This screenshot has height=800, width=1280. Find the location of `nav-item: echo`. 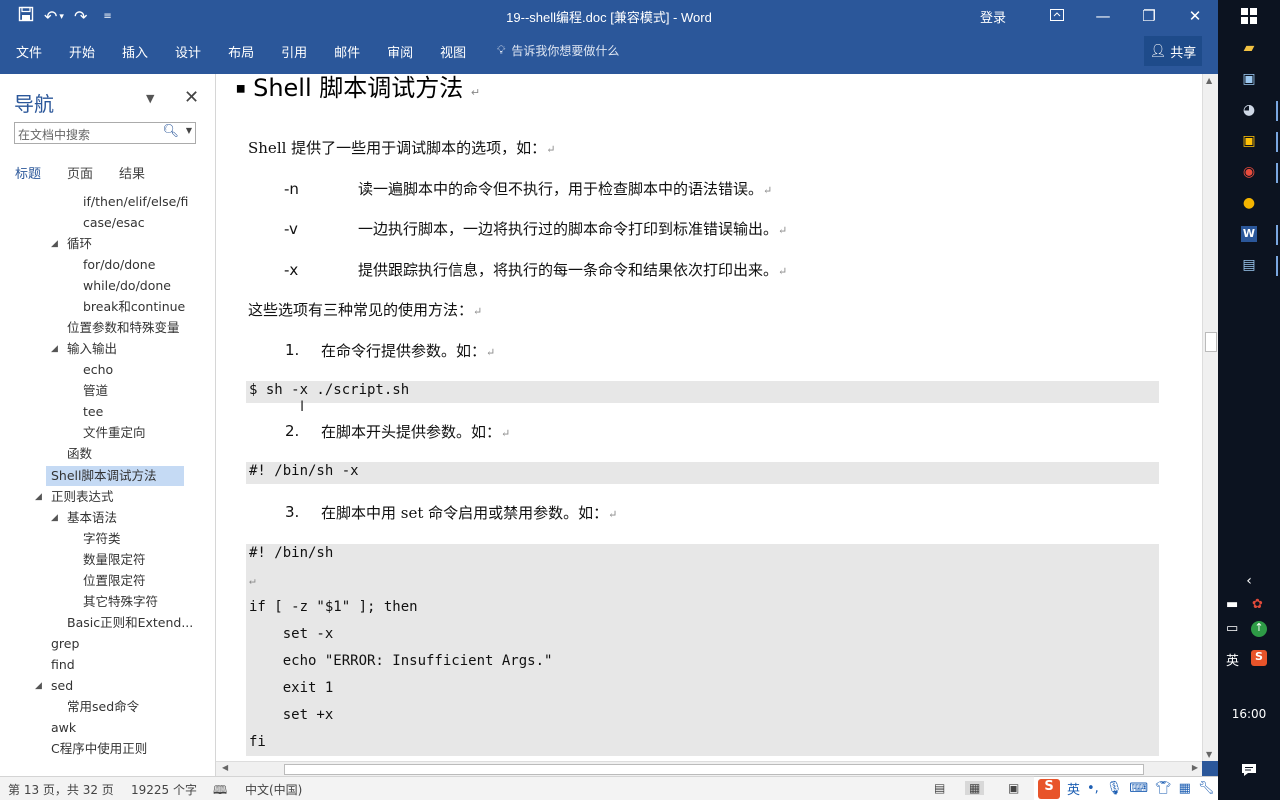

nav-item: echo is located at coordinates (98, 370).